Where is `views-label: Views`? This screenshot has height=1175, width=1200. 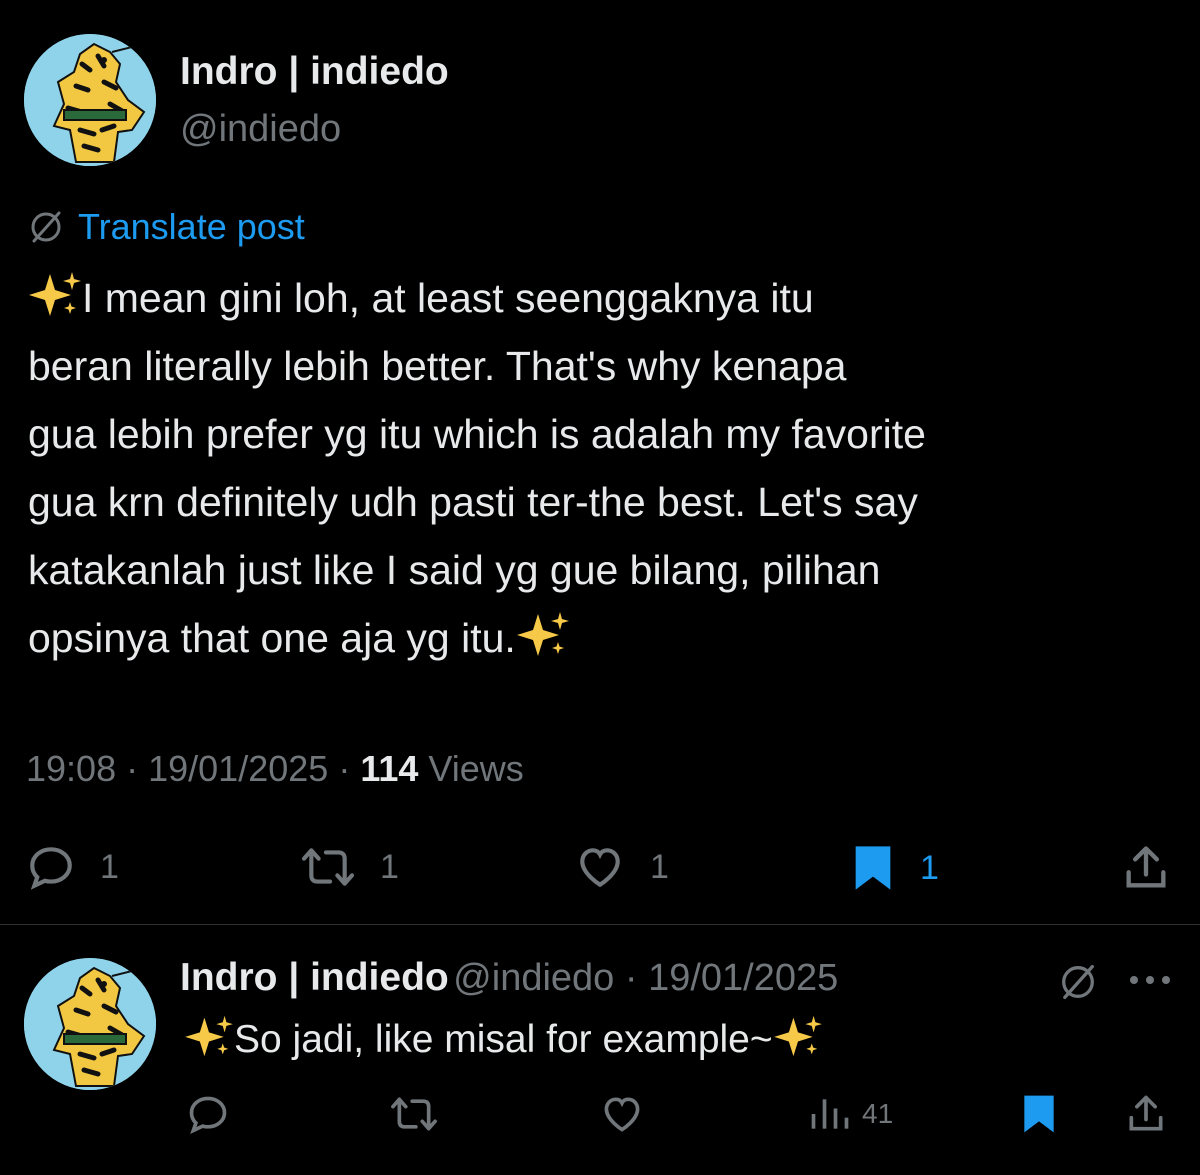
views-label: Views is located at coordinates (476, 768).